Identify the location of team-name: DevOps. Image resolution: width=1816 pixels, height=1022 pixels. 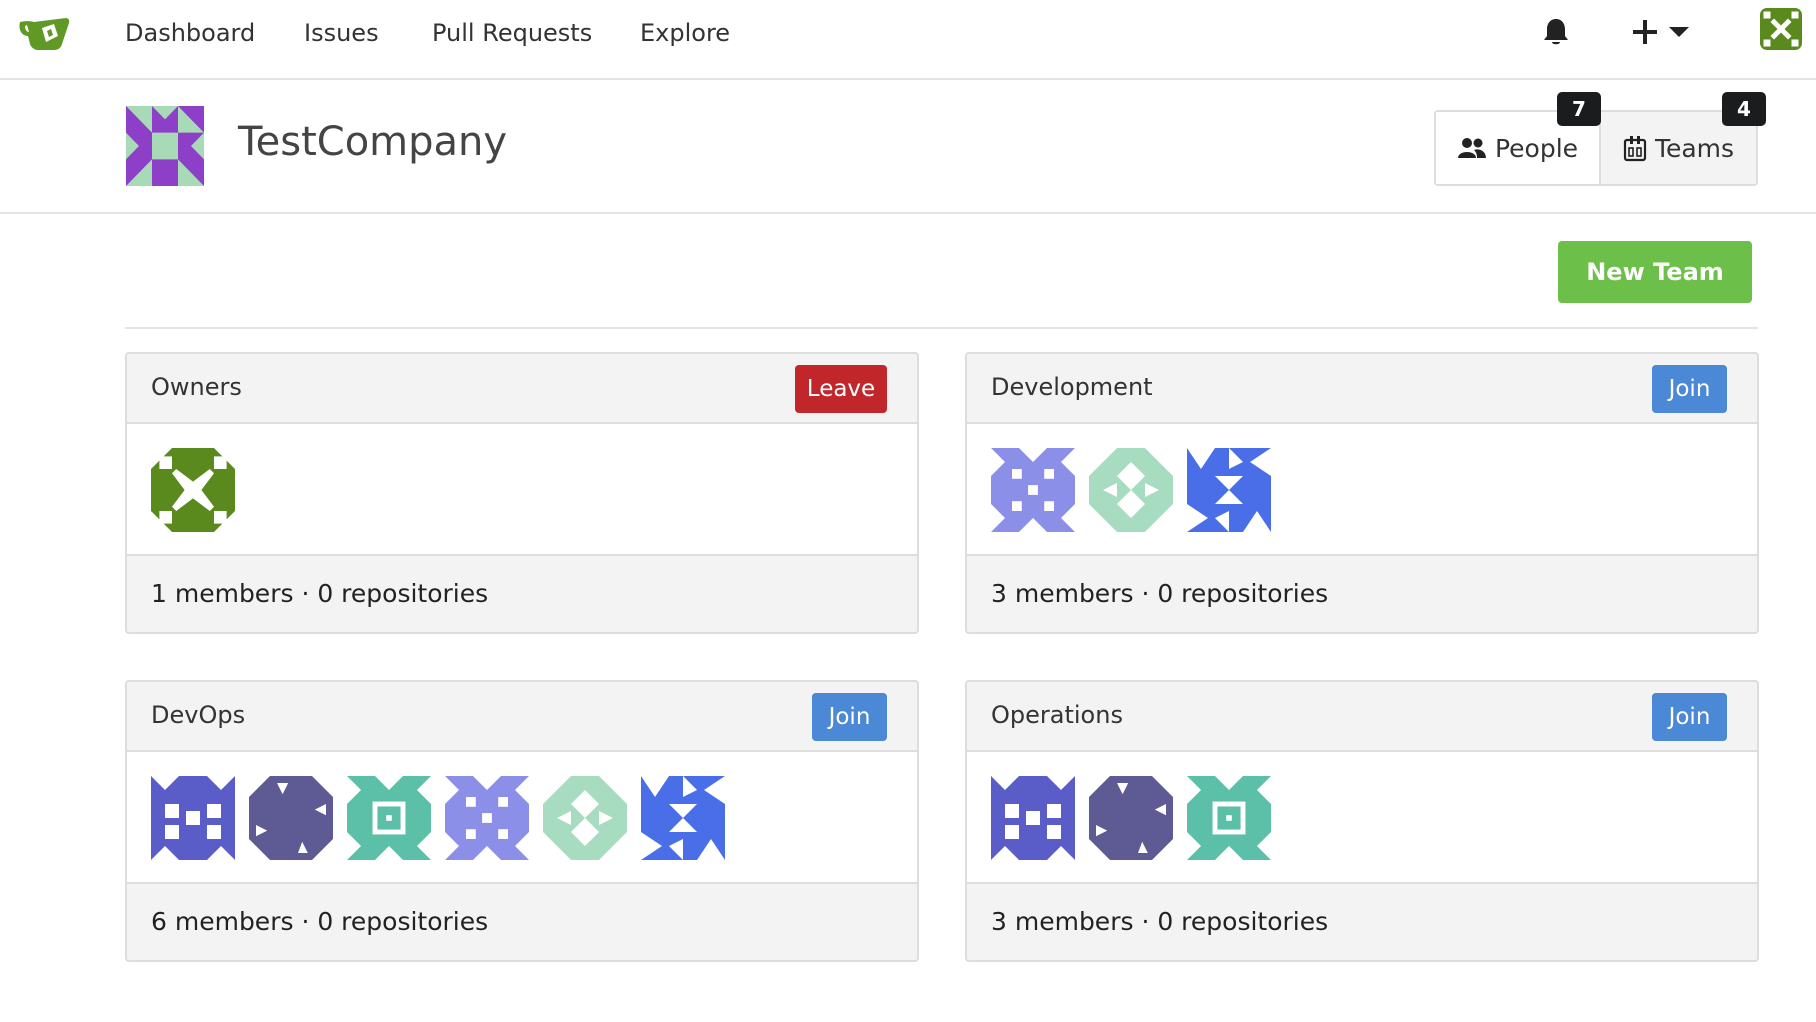
(198, 715).